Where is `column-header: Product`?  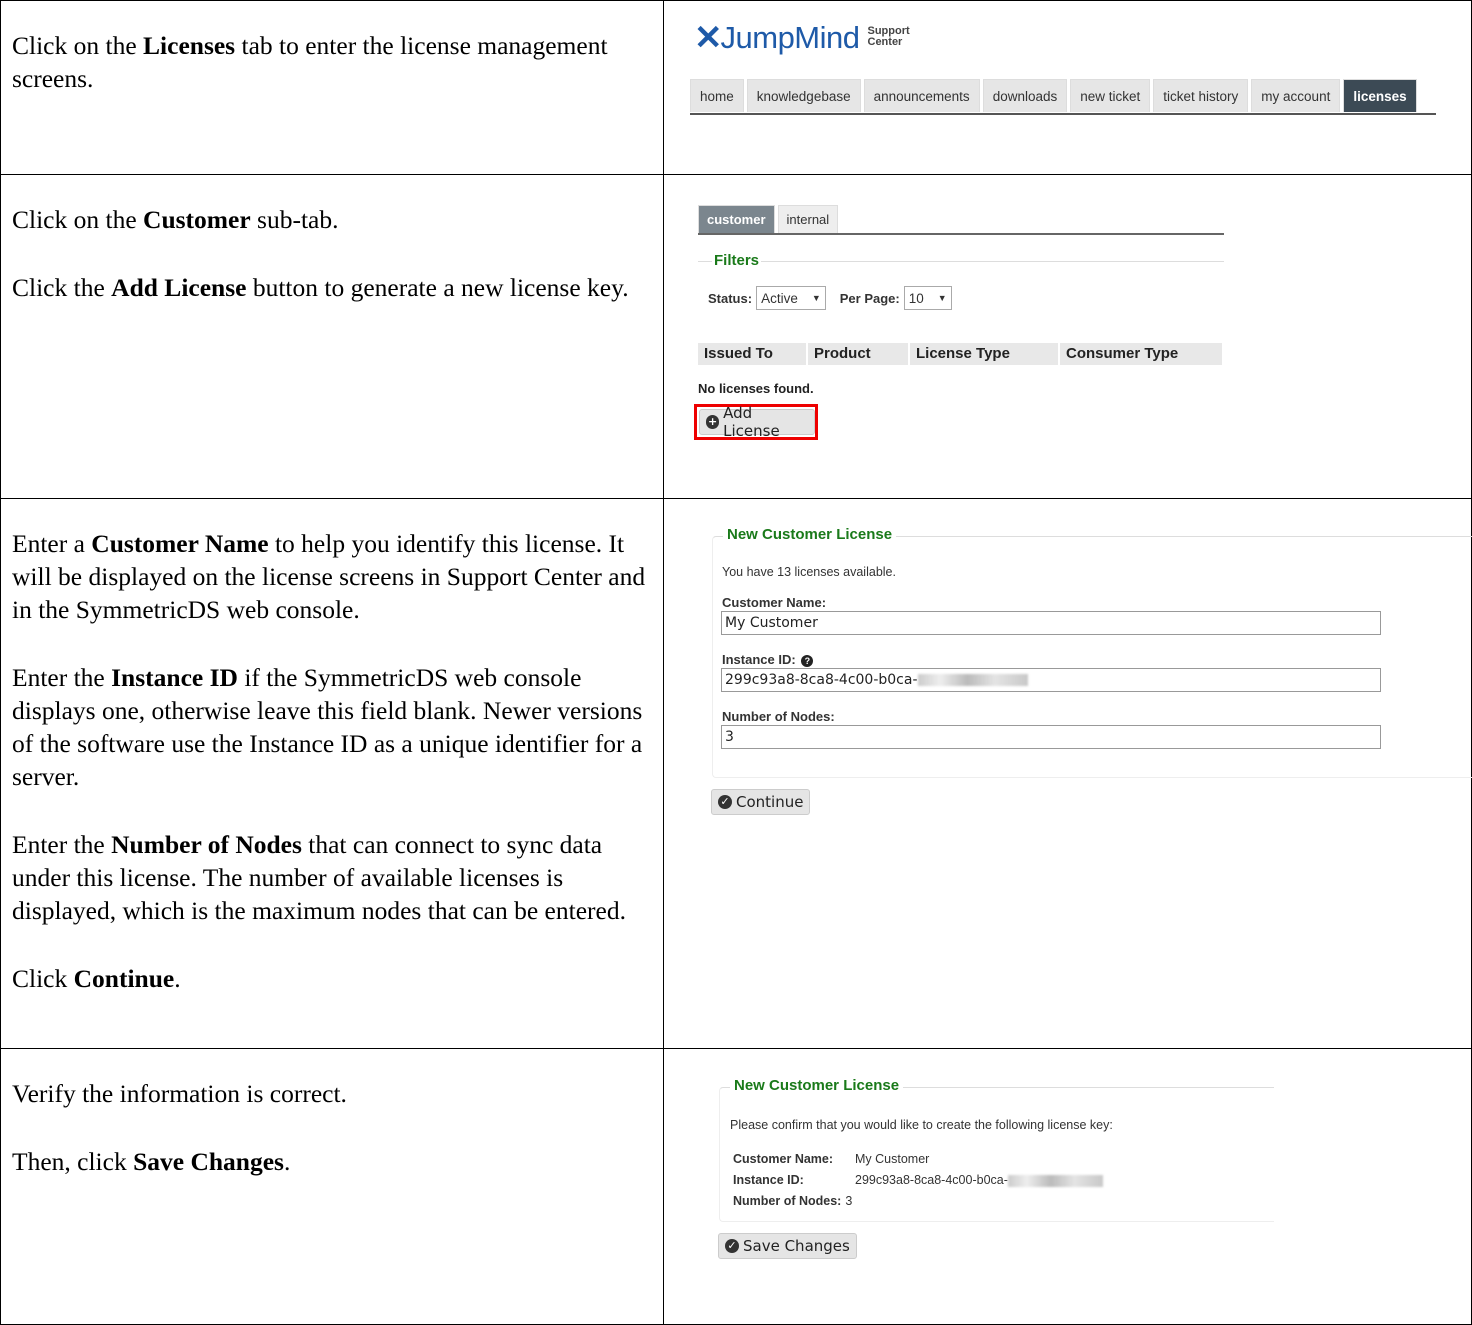
column-header: Product is located at coordinates (859, 354).